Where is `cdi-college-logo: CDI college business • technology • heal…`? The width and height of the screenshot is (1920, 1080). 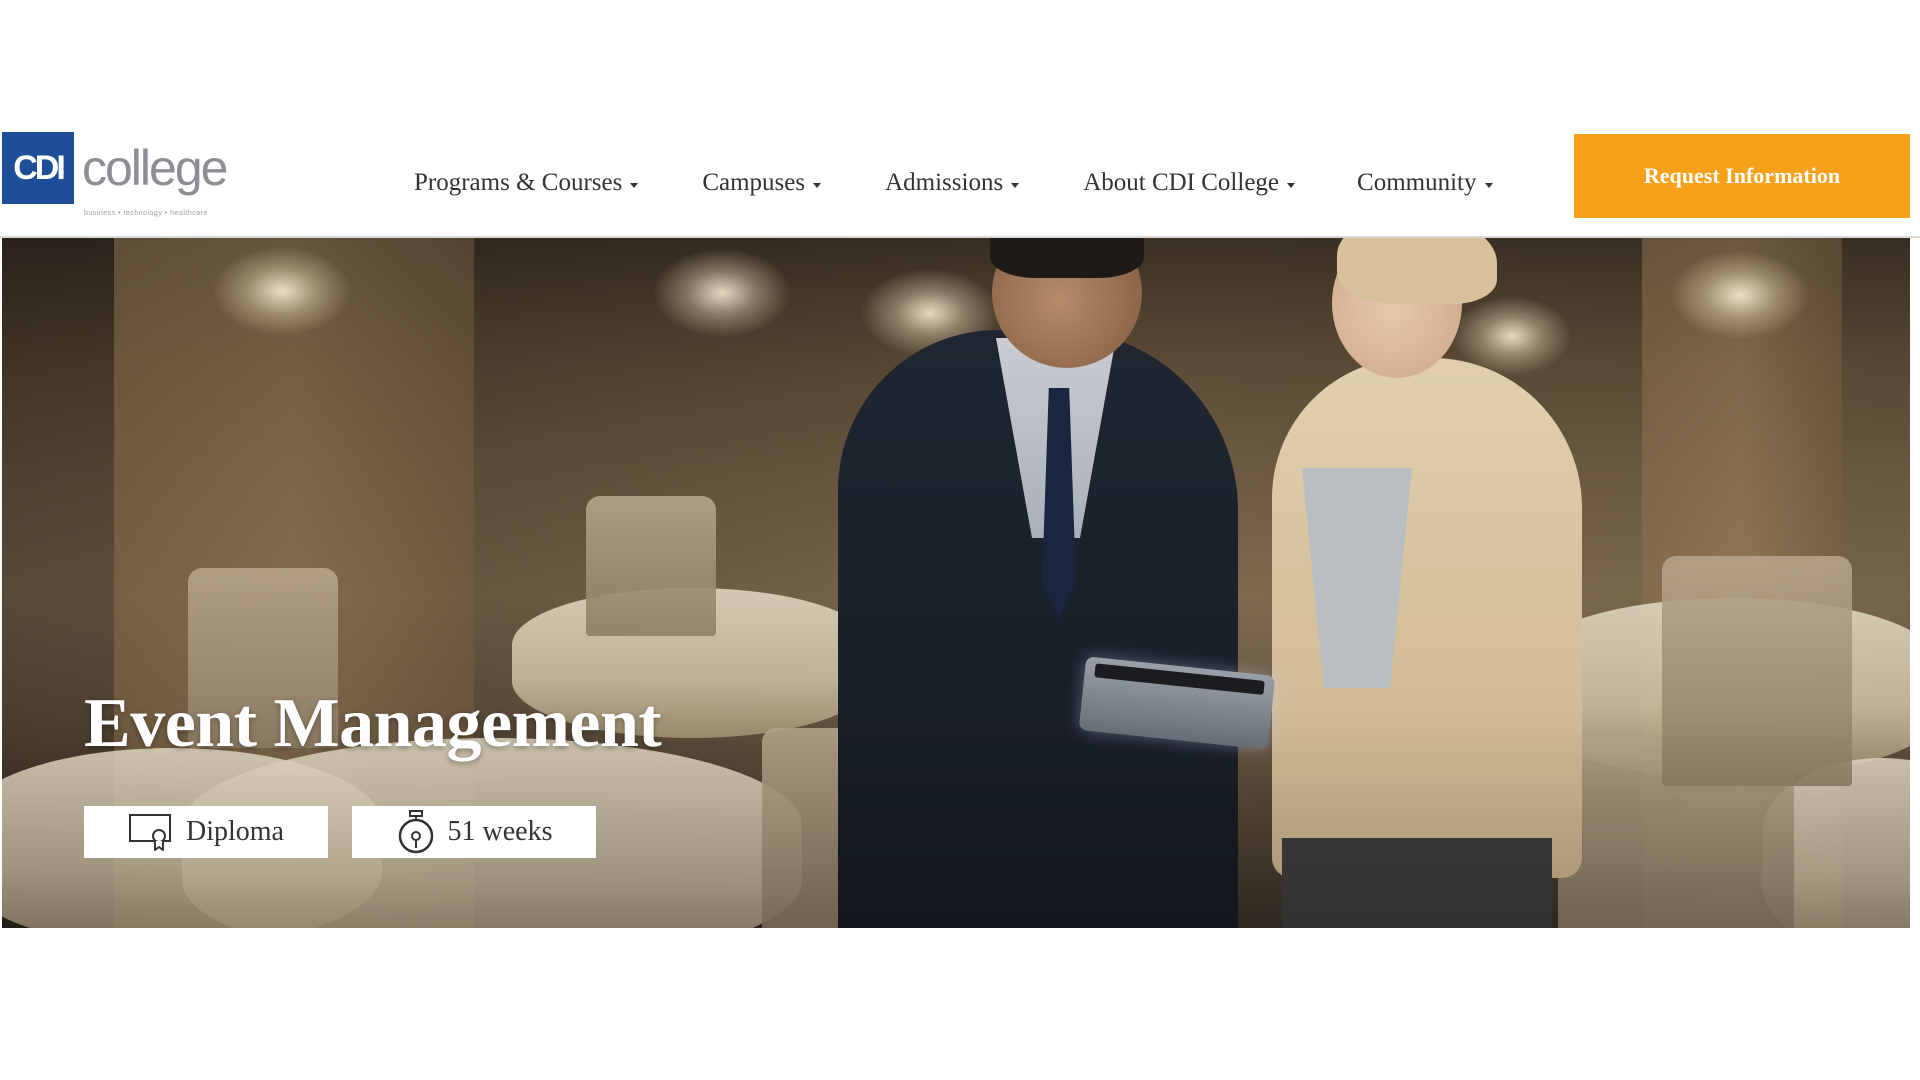 cdi-college-logo: CDI college business • technology • heal… is located at coordinates (118, 178).